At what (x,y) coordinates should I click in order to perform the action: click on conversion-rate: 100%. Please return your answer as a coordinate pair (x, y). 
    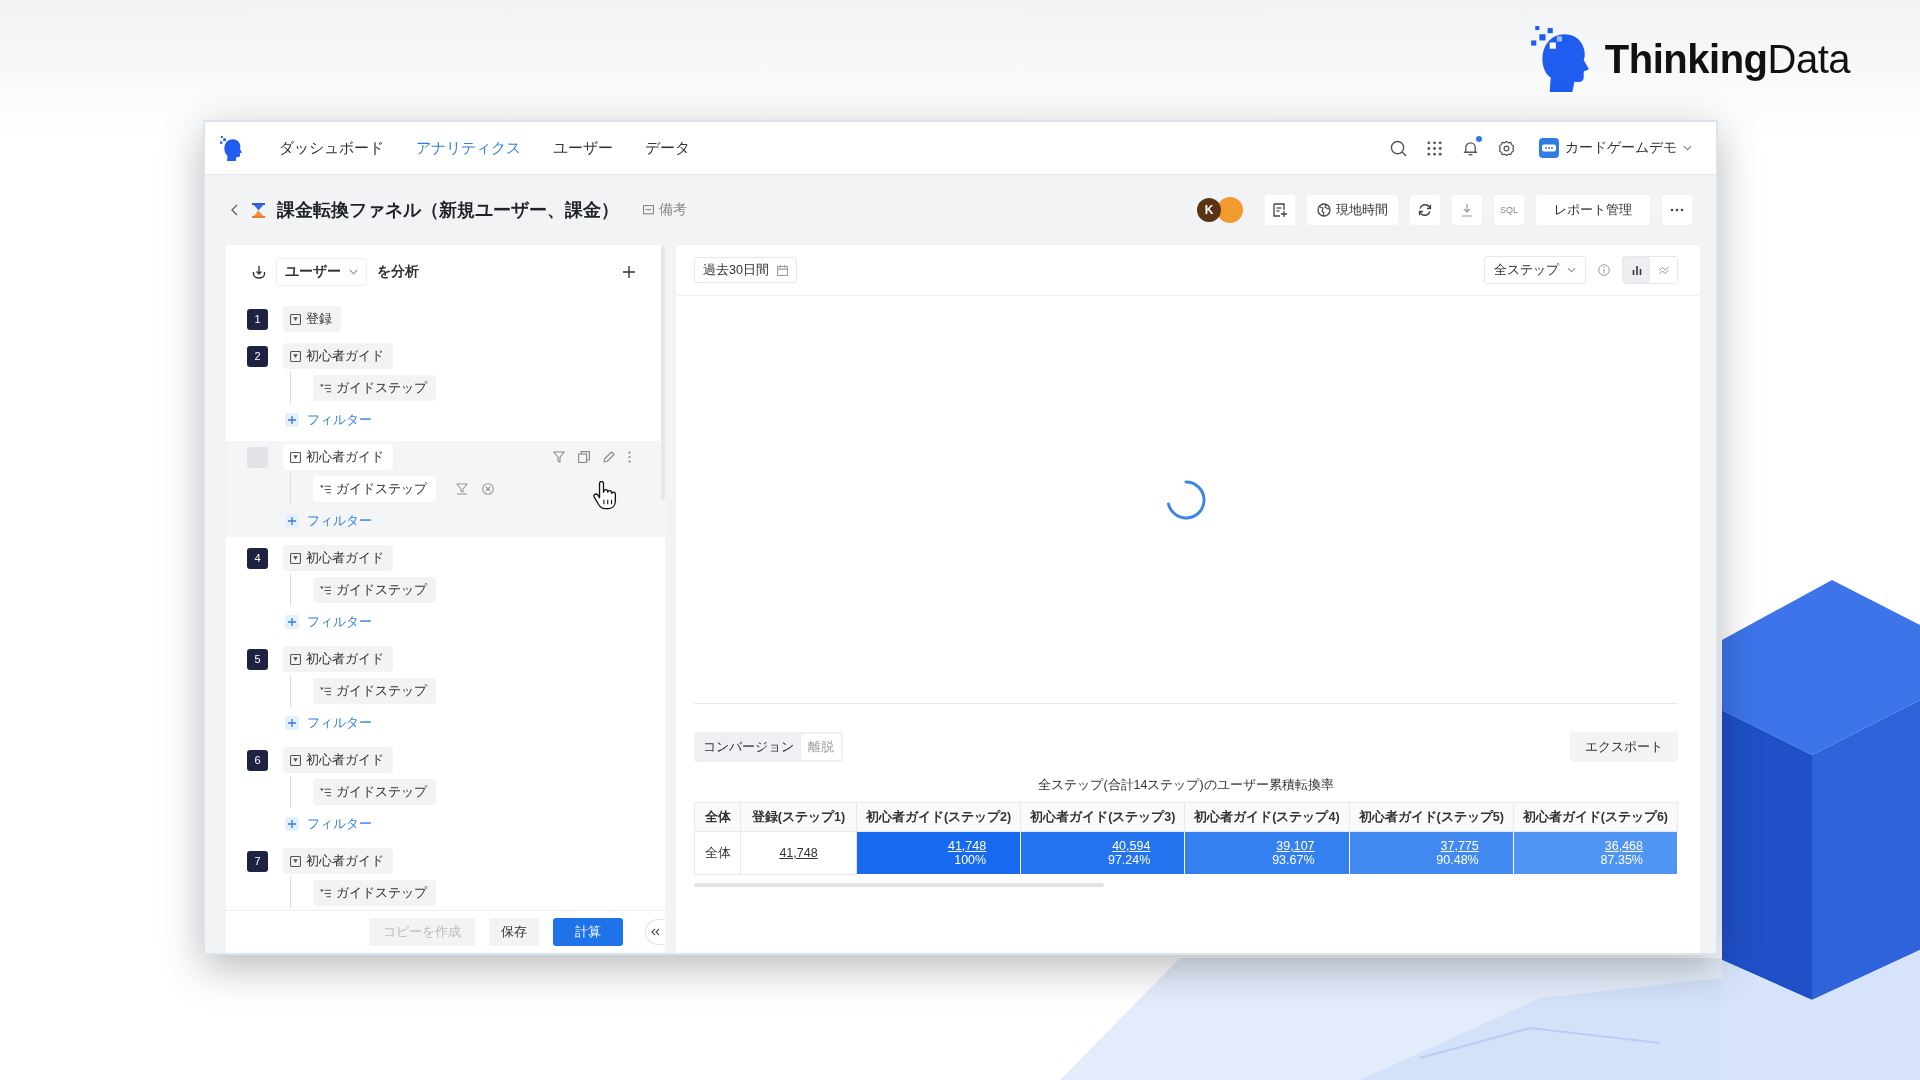
    Looking at the image, I should click on (970, 860).